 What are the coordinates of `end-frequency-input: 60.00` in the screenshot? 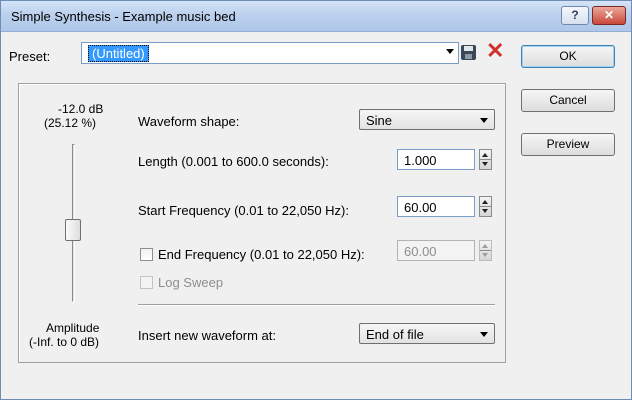 It's located at (436, 250).